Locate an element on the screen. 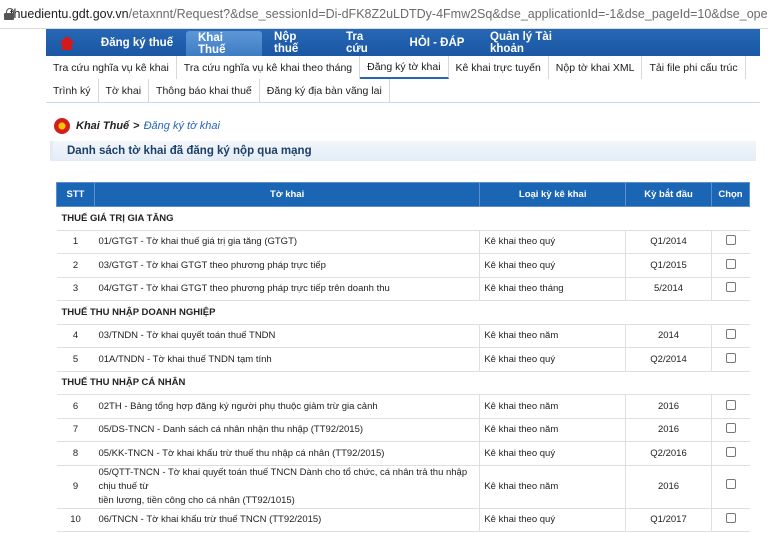 This screenshot has height=533, width=768. cell-type: Kê khai theo tháng is located at coordinates (553, 289).